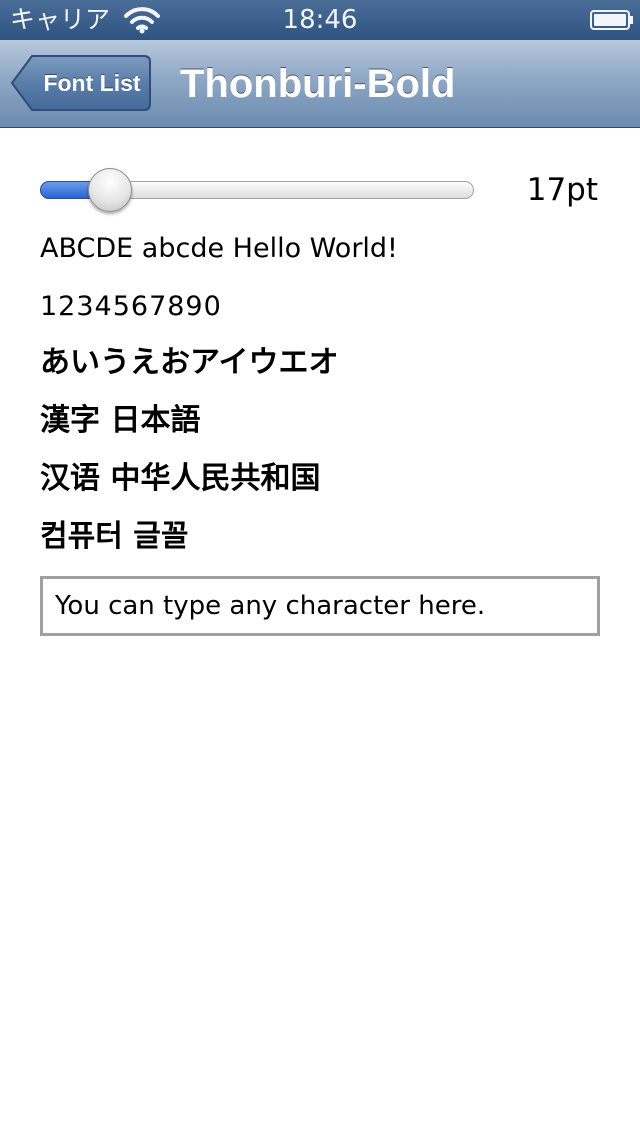 This screenshot has width=640, height=1136. I want to click on status-clock: 18:46, so click(320, 20).